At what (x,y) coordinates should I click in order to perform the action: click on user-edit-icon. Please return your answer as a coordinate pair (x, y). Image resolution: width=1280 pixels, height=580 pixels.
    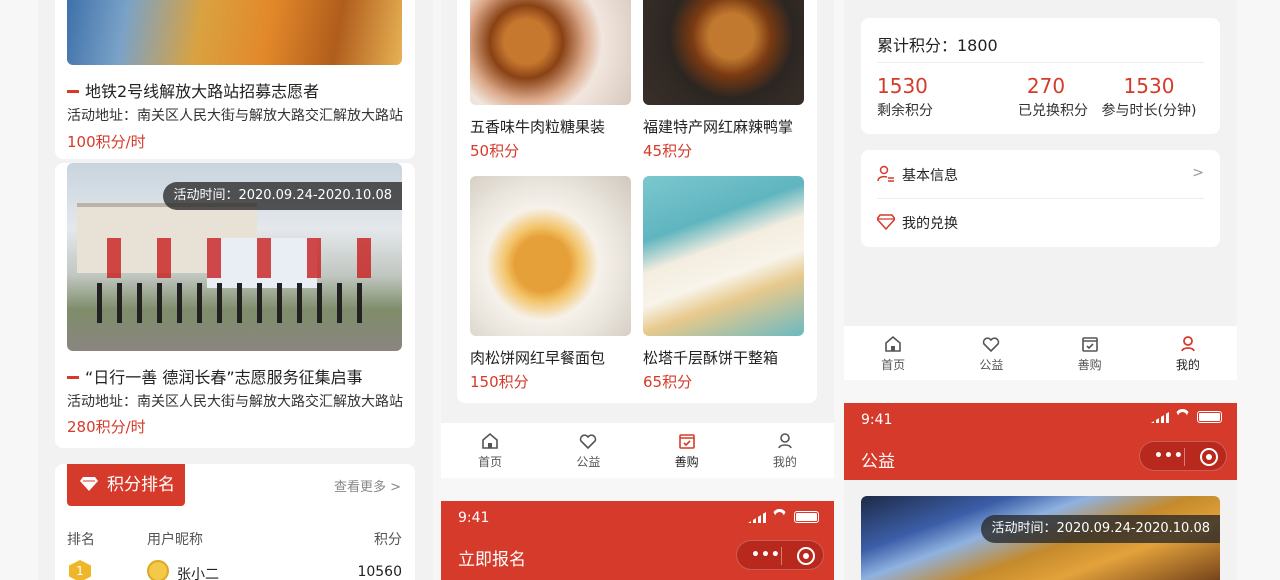
    Looking at the image, I should click on (885, 173).